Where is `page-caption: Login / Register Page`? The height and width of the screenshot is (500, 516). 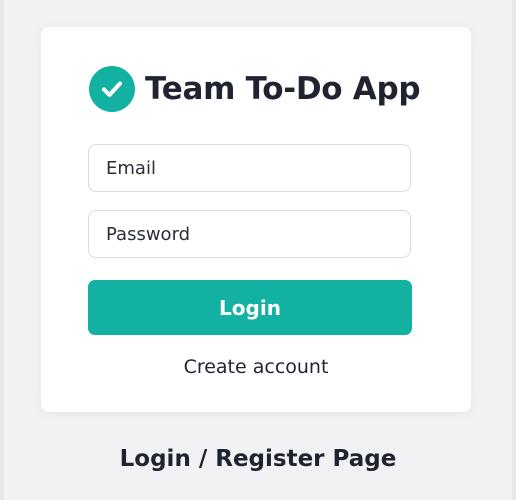
page-caption: Login / Register Page is located at coordinates (258, 459).